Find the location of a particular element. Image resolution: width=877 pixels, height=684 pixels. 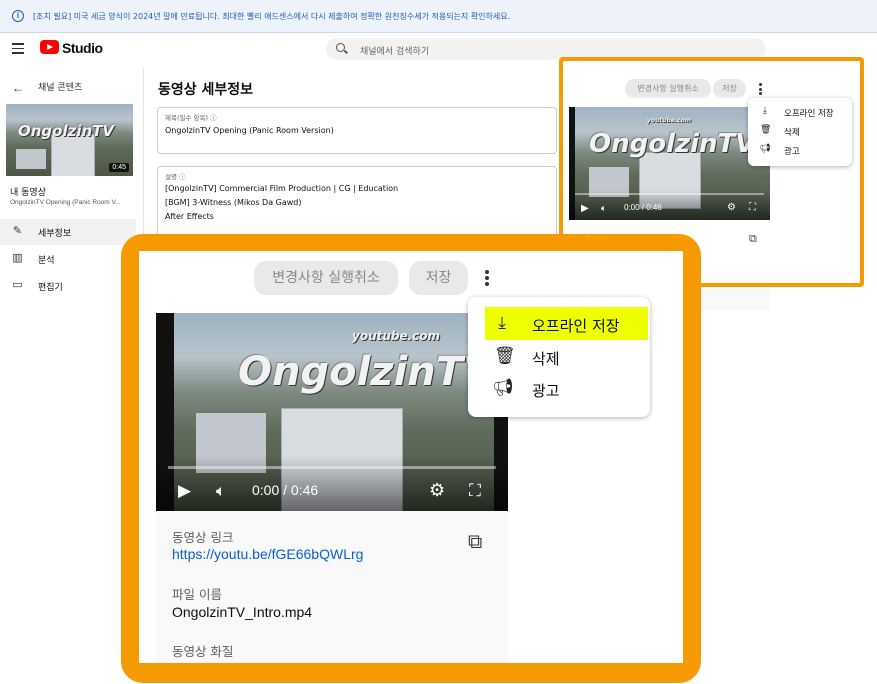

hamburger-menu-icon is located at coordinates (18, 48).